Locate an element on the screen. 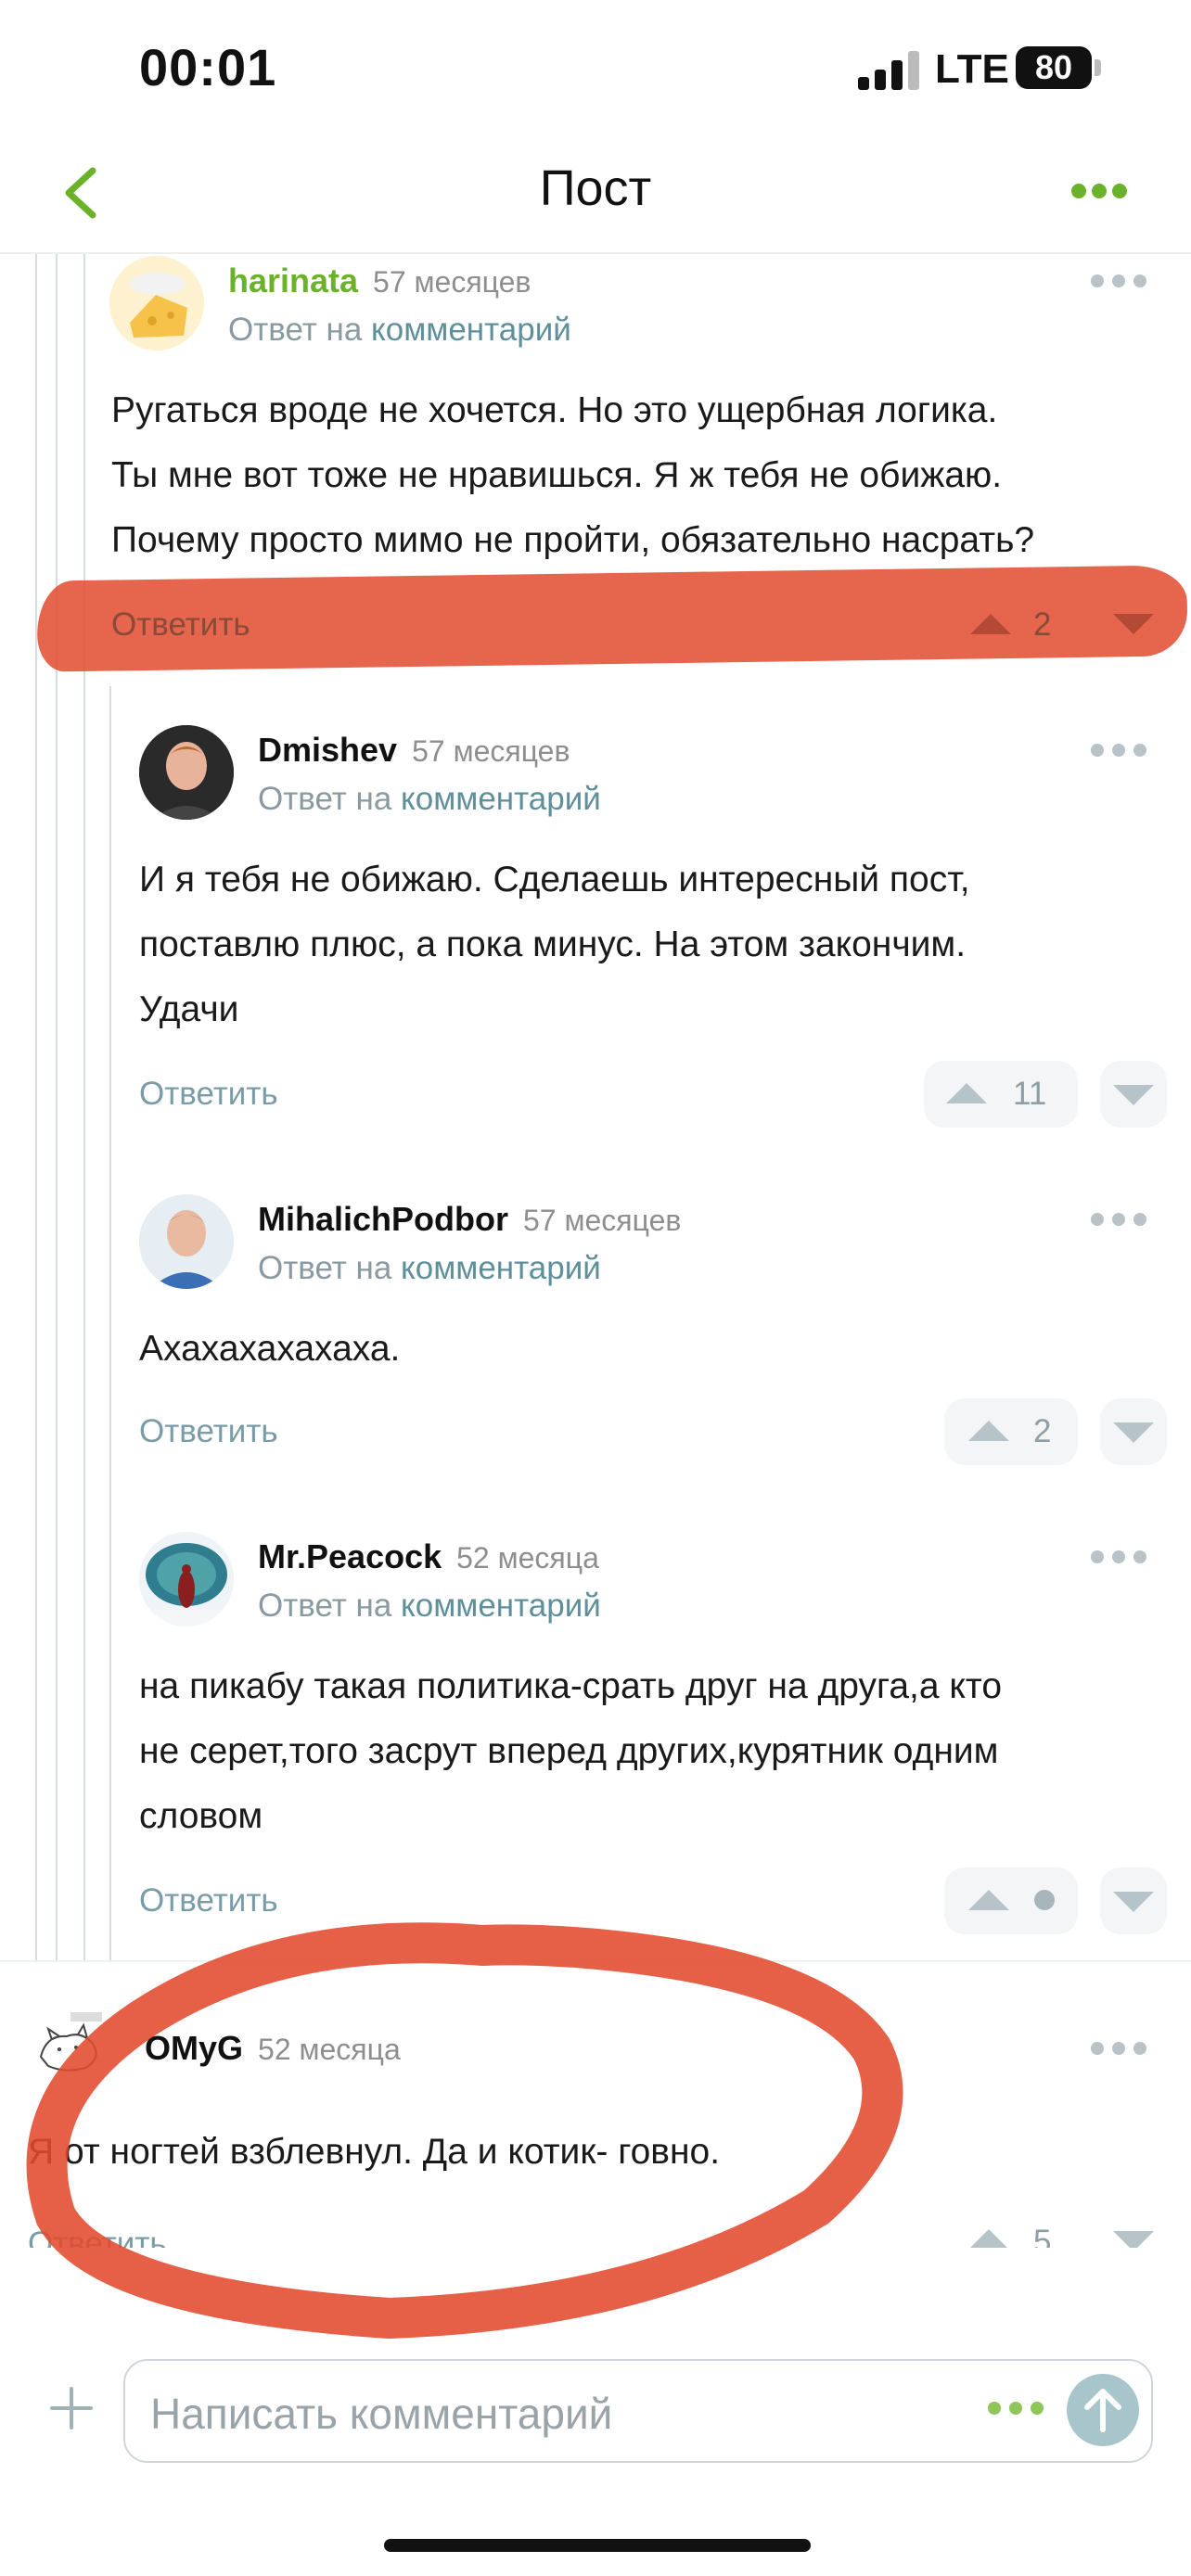 The image size is (1191, 2576). more-options-icon is located at coordinates (1104, 193).